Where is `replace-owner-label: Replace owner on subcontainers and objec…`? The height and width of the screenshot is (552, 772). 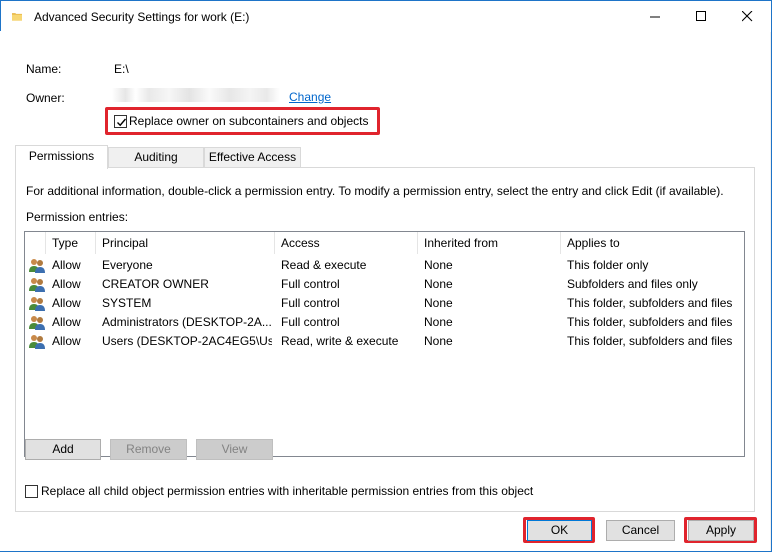 replace-owner-label: Replace owner on subcontainers and objec… is located at coordinates (249, 121).